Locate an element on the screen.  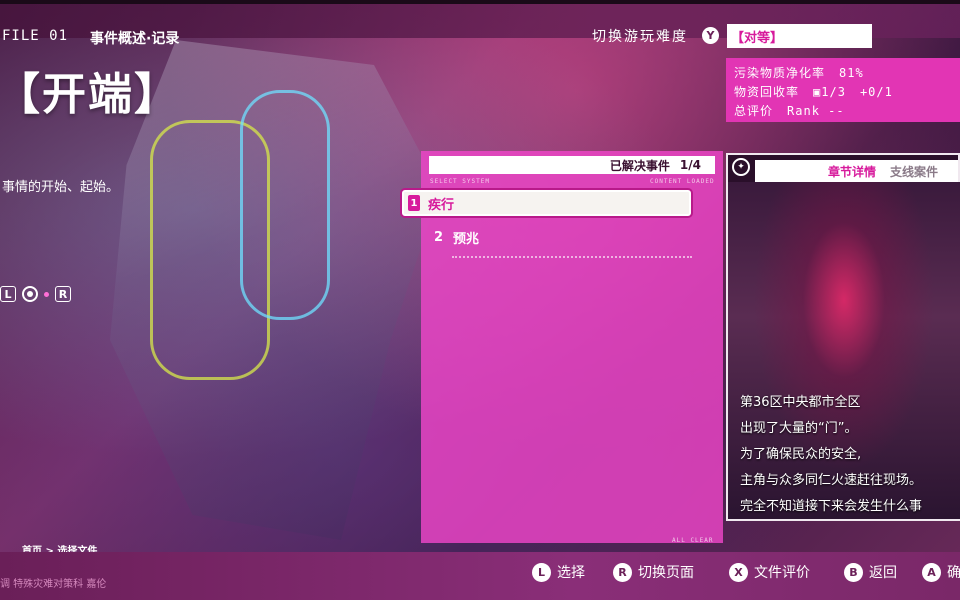
hint-switch-page: R 切换页面 is located at coordinates (653, 572).